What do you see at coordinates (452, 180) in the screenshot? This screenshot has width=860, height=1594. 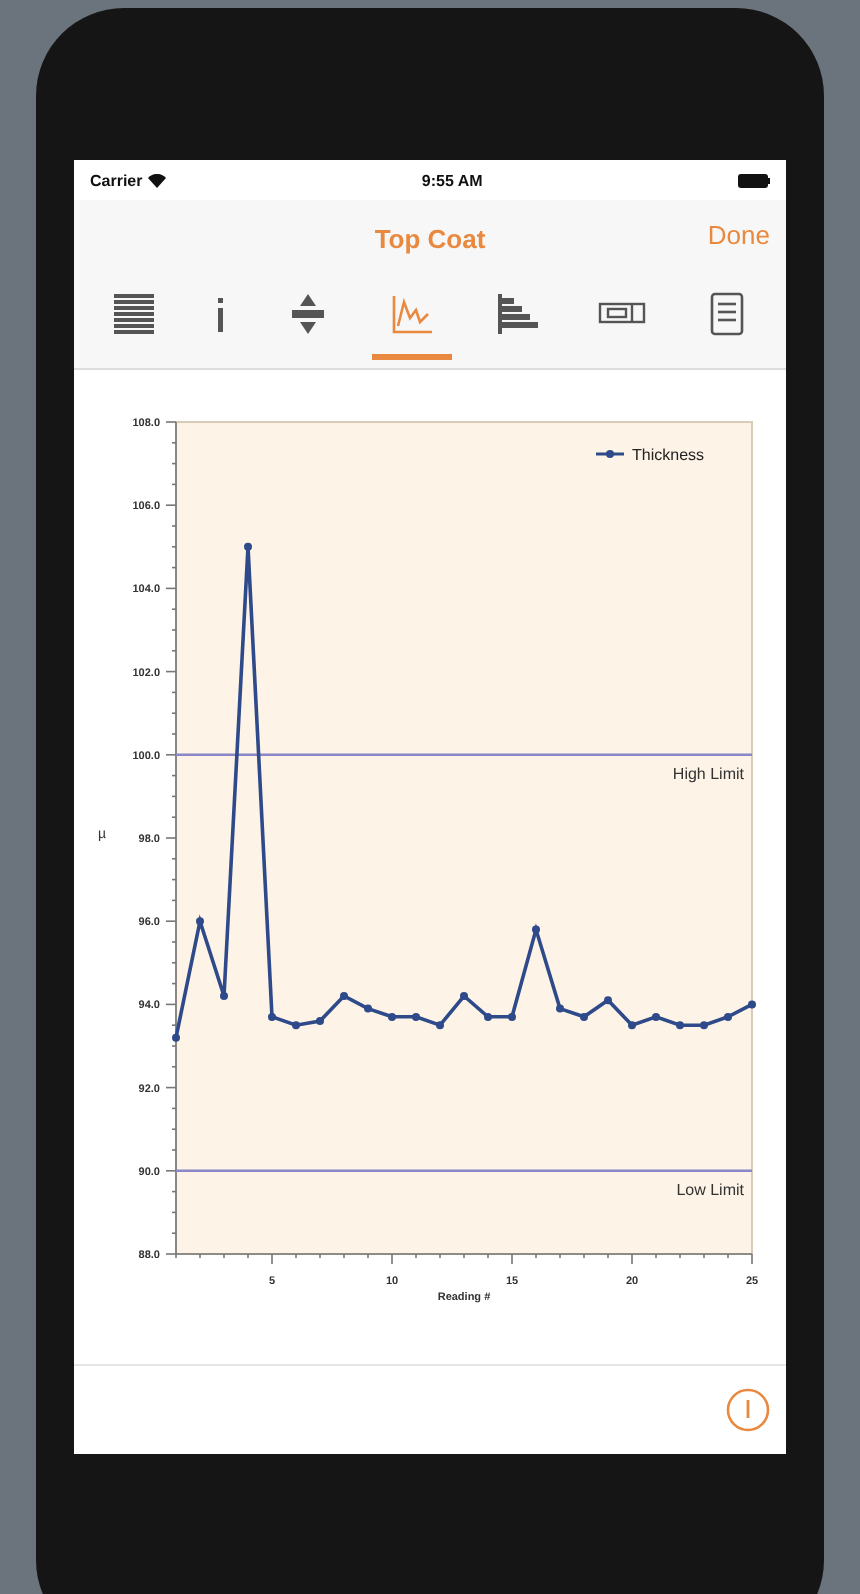 I see `status-time: 9:55 AM` at bounding box center [452, 180].